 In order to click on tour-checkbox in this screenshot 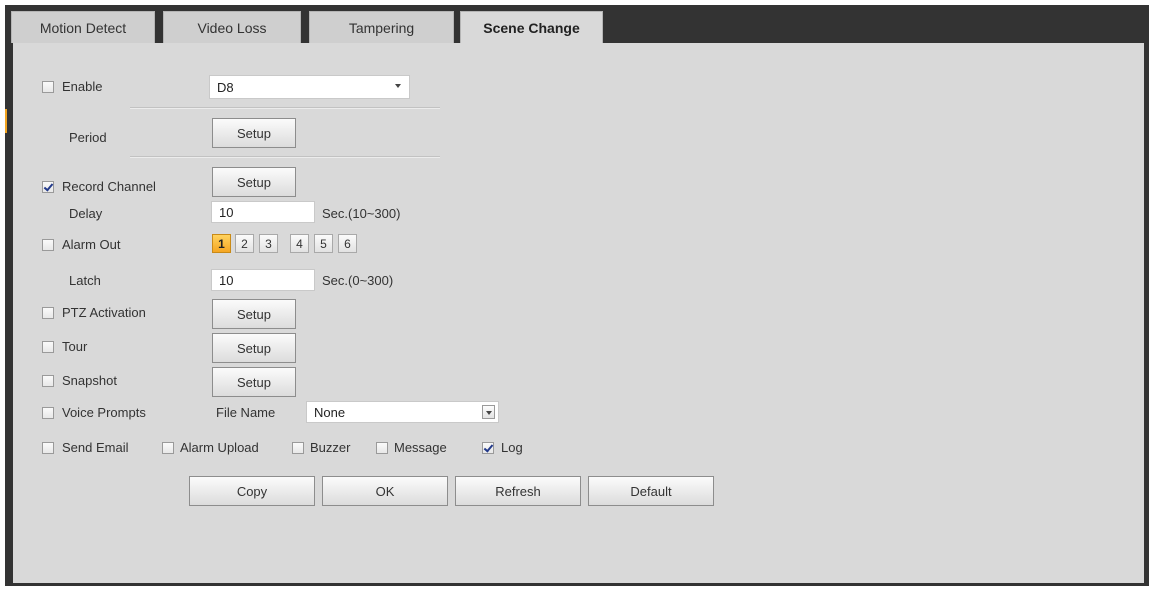, I will do `click(48, 347)`.